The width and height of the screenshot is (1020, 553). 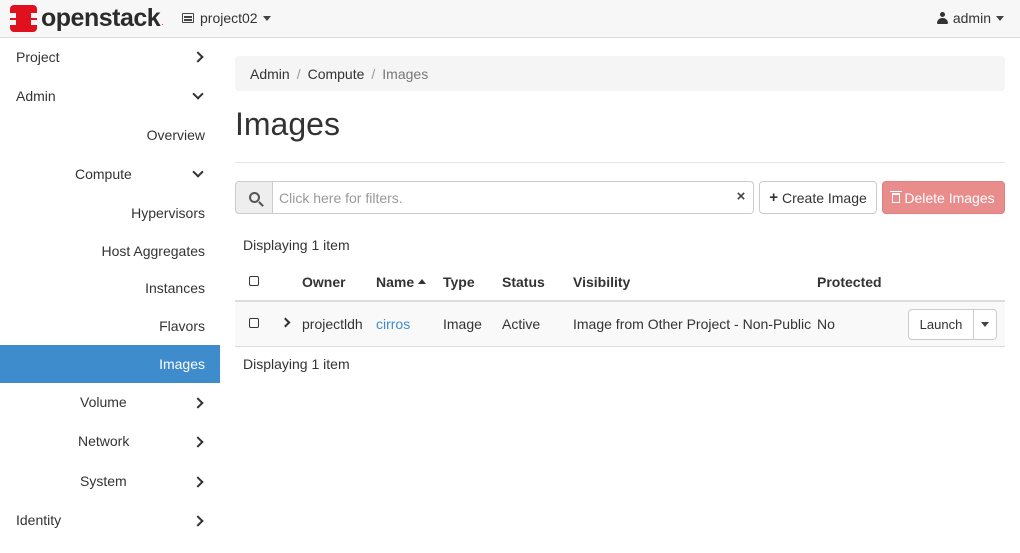 What do you see at coordinates (38, 57) in the screenshot?
I see `sidebar-item-label: Project` at bounding box center [38, 57].